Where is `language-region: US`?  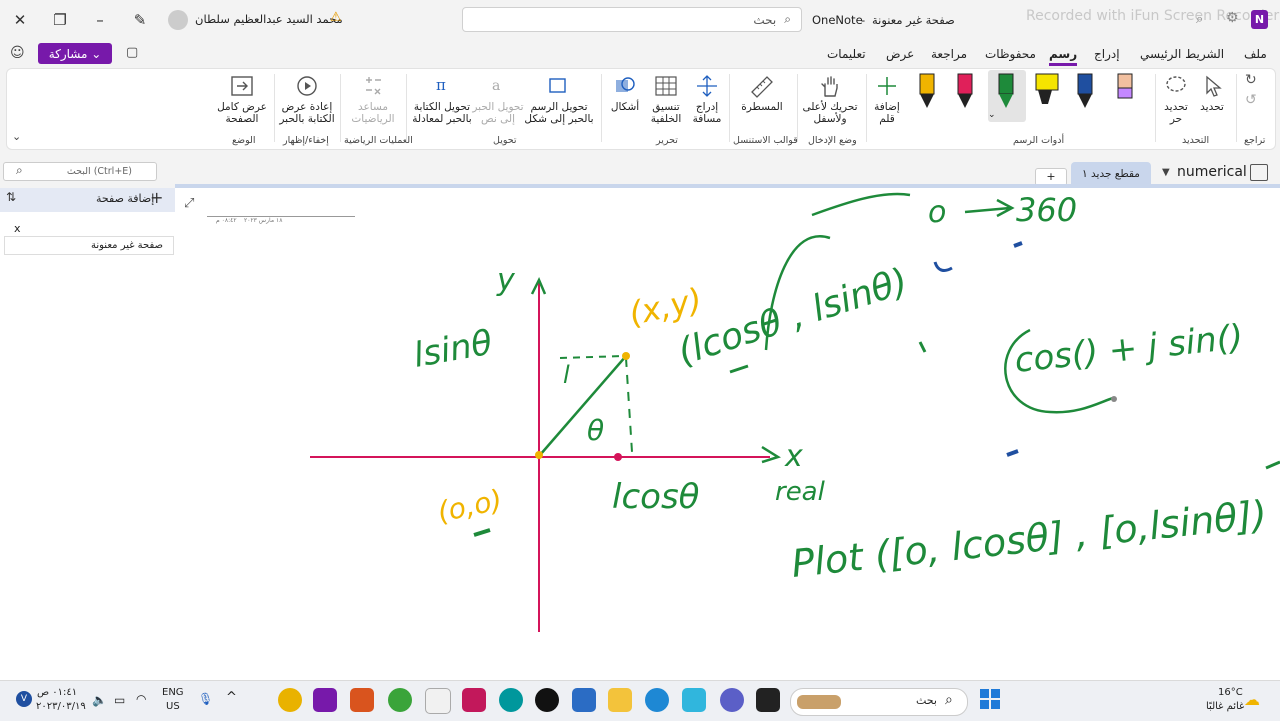
language-region: US is located at coordinates (173, 706).